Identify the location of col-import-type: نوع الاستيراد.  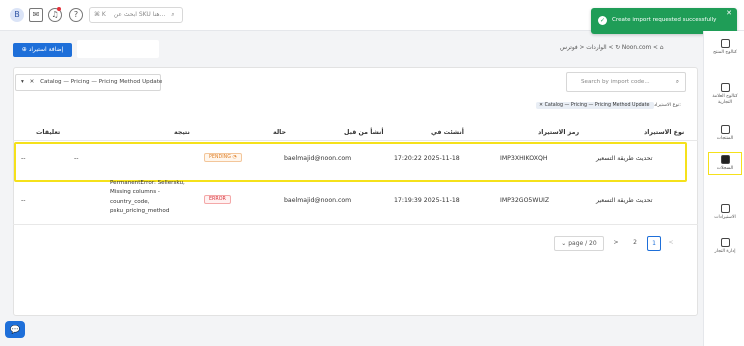
(664, 132).